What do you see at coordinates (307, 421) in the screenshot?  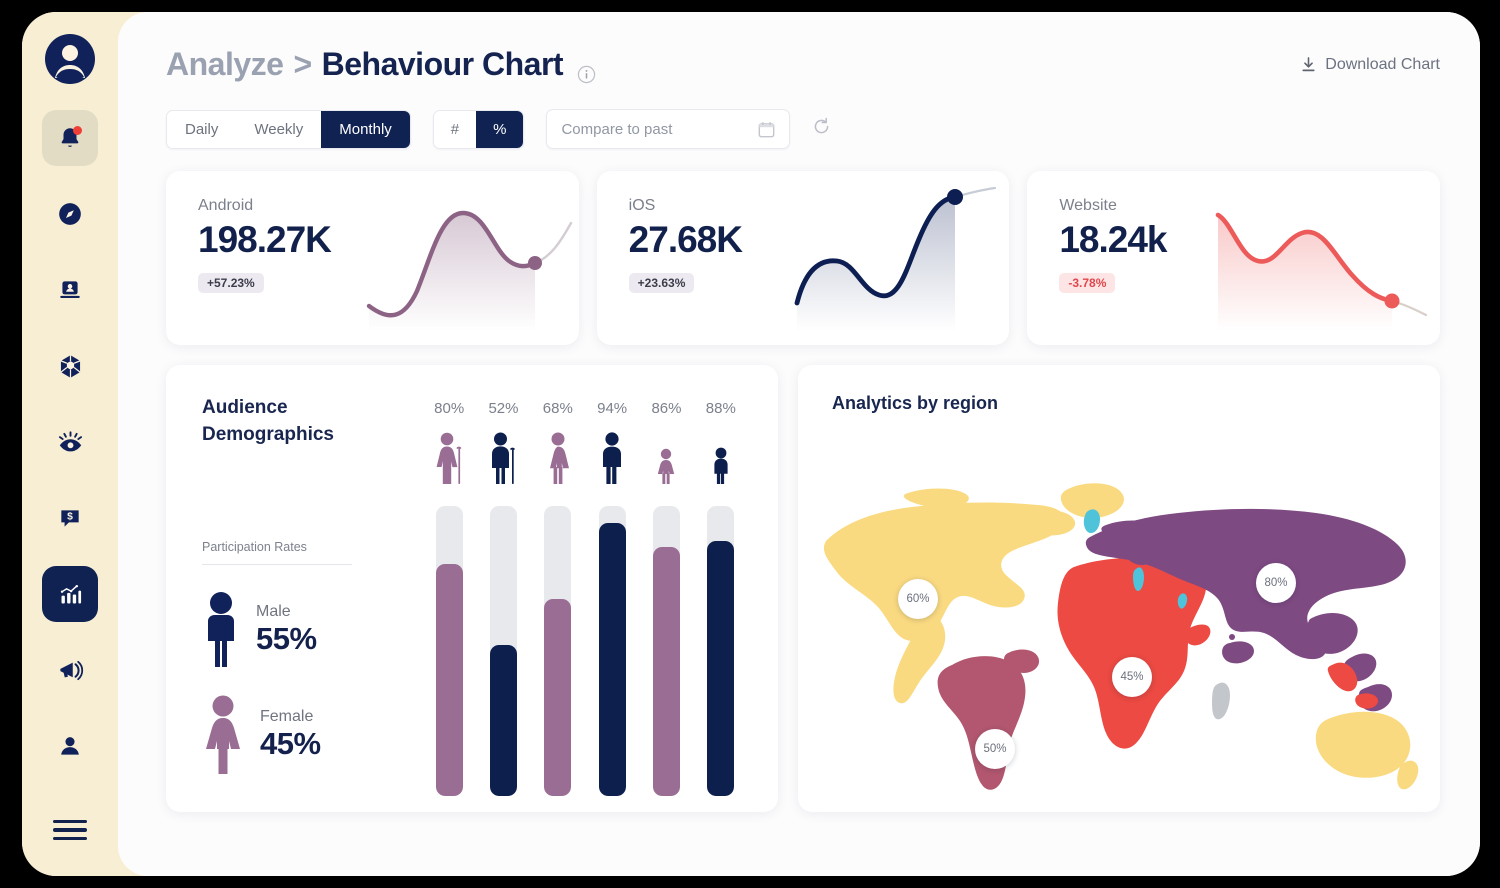 I see `demographics-title: Audience Demographics` at bounding box center [307, 421].